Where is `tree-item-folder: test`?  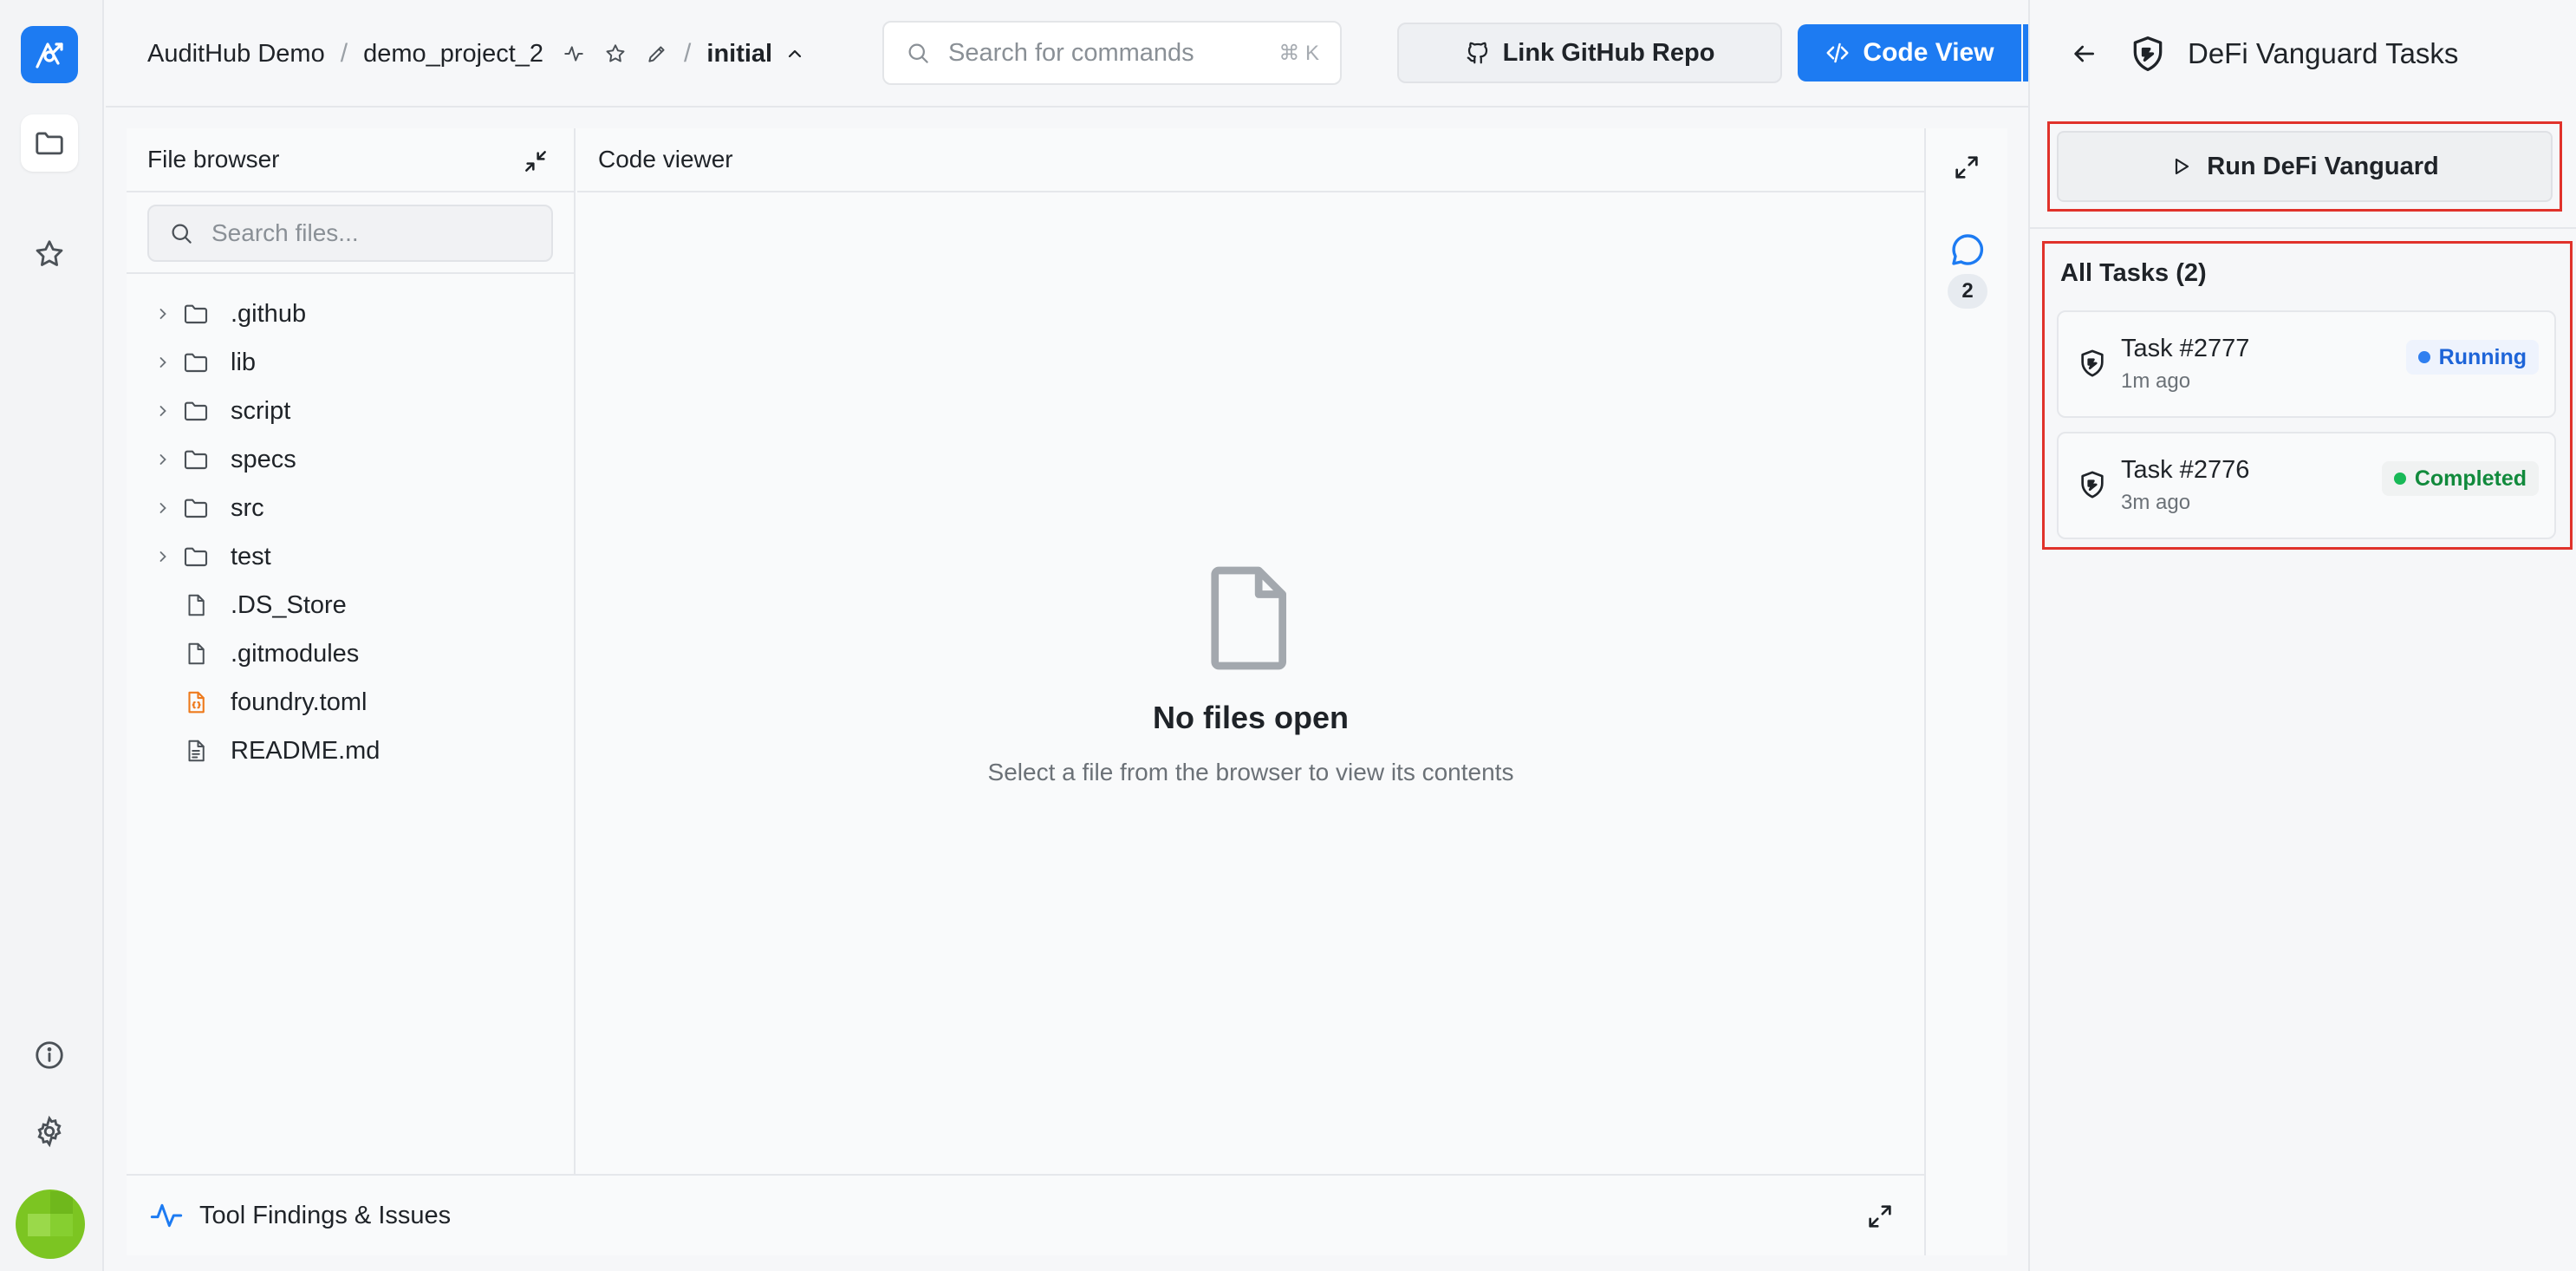
tree-item-folder: test is located at coordinates (351, 556).